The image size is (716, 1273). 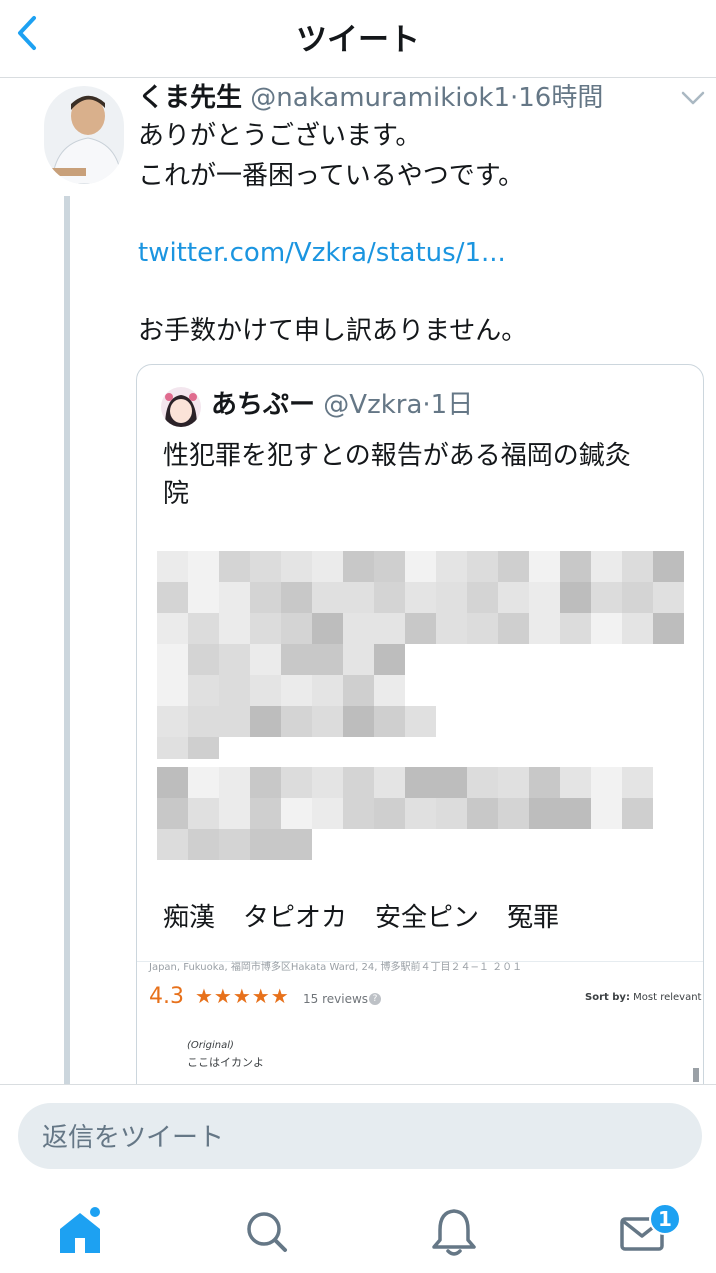 What do you see at coordinates (166, 996) in the screenshot?
I see `rating-value: 4.3` at bounding box center [166, 996].